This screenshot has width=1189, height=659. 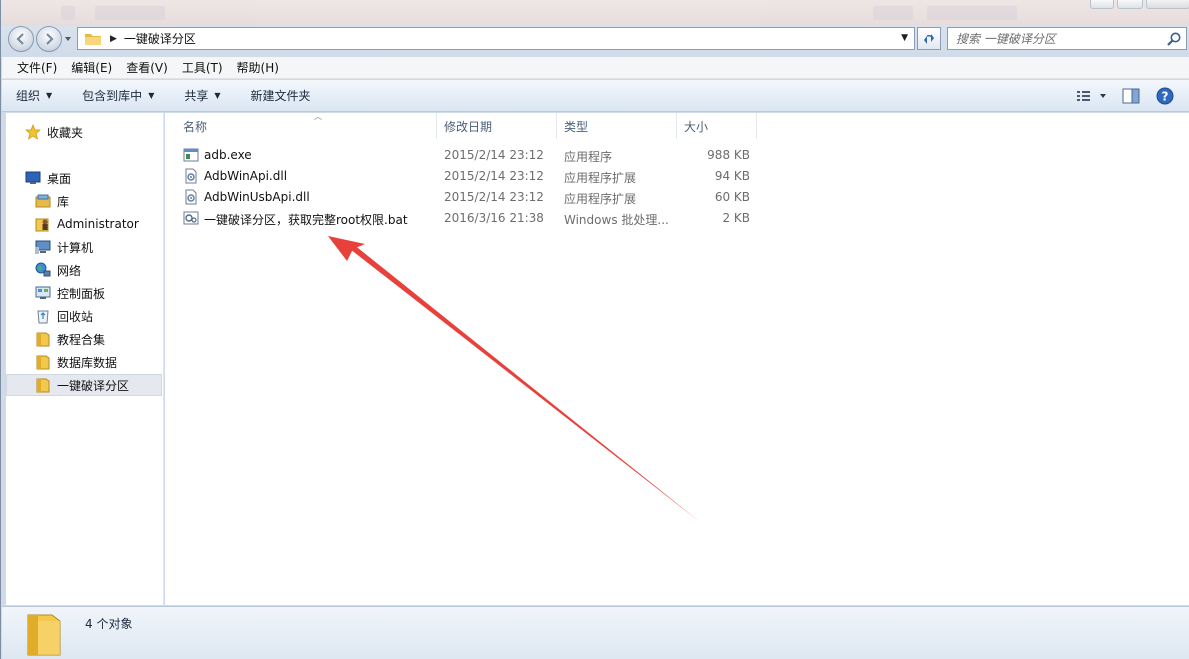 I want to click on include-in-library-button: 包含到库中 ▼, so click(x=118, y=95).